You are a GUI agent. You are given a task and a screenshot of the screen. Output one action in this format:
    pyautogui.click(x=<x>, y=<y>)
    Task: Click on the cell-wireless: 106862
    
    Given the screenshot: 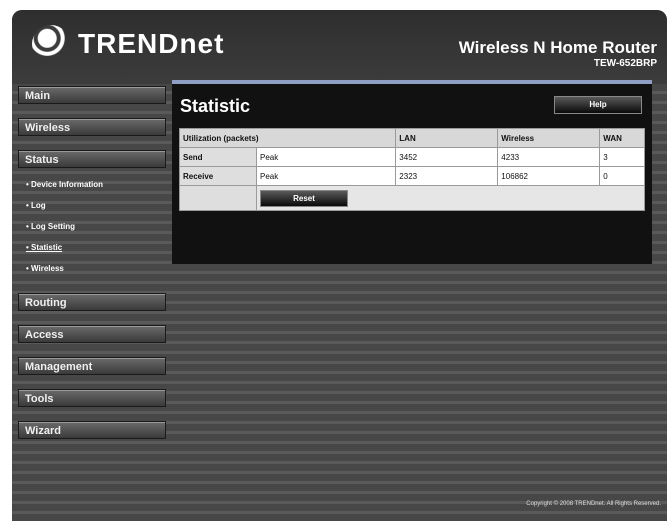 What is the action you would take?
    pyautogui.click(x=549, y=176)
    